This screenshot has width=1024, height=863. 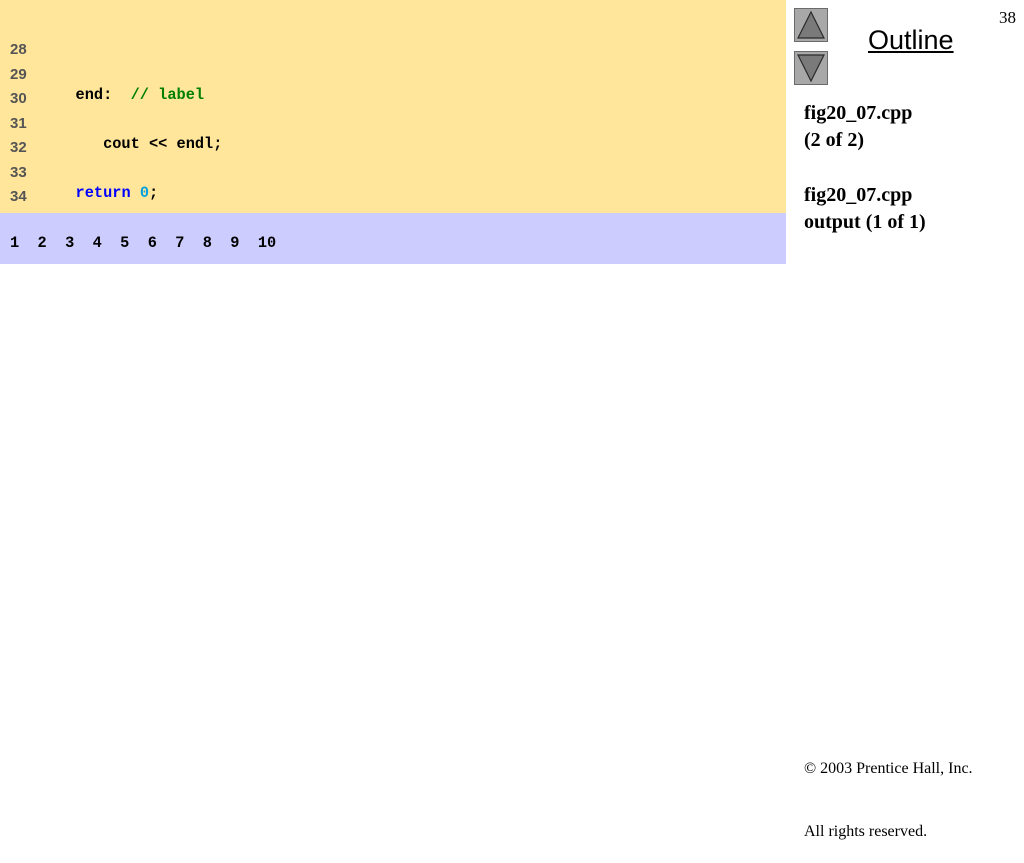 I want to click on code-token-plain: ;, so click(x=154, y=193).